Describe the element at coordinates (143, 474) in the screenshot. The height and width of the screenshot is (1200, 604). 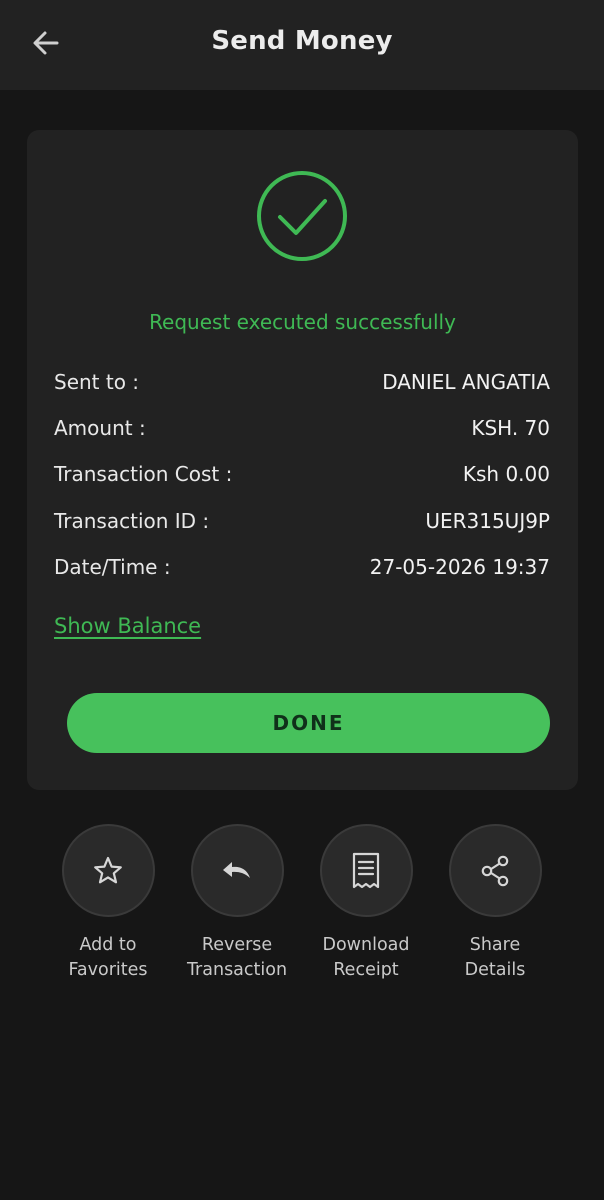
I see `detail-label: Transaction Cost :` at that location.